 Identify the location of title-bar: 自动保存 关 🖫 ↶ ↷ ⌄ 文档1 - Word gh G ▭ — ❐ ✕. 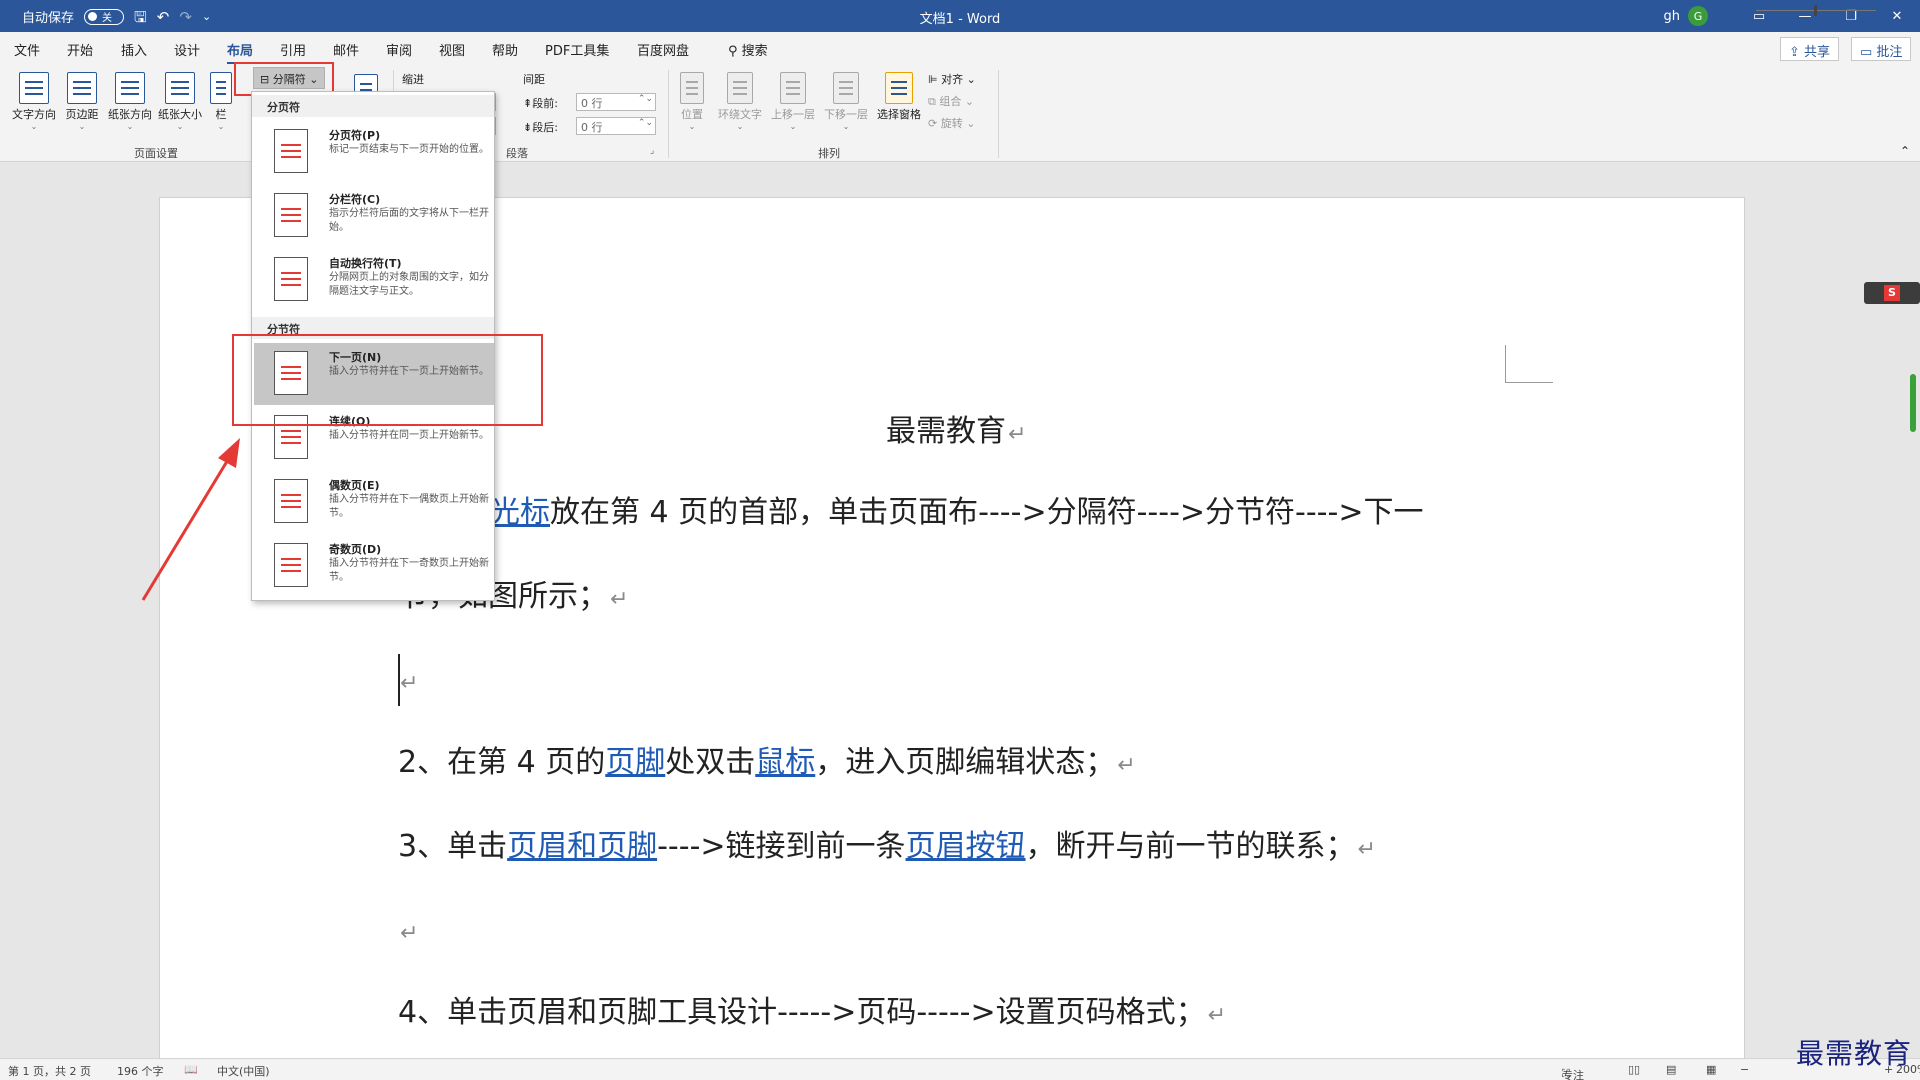
(960, 16).